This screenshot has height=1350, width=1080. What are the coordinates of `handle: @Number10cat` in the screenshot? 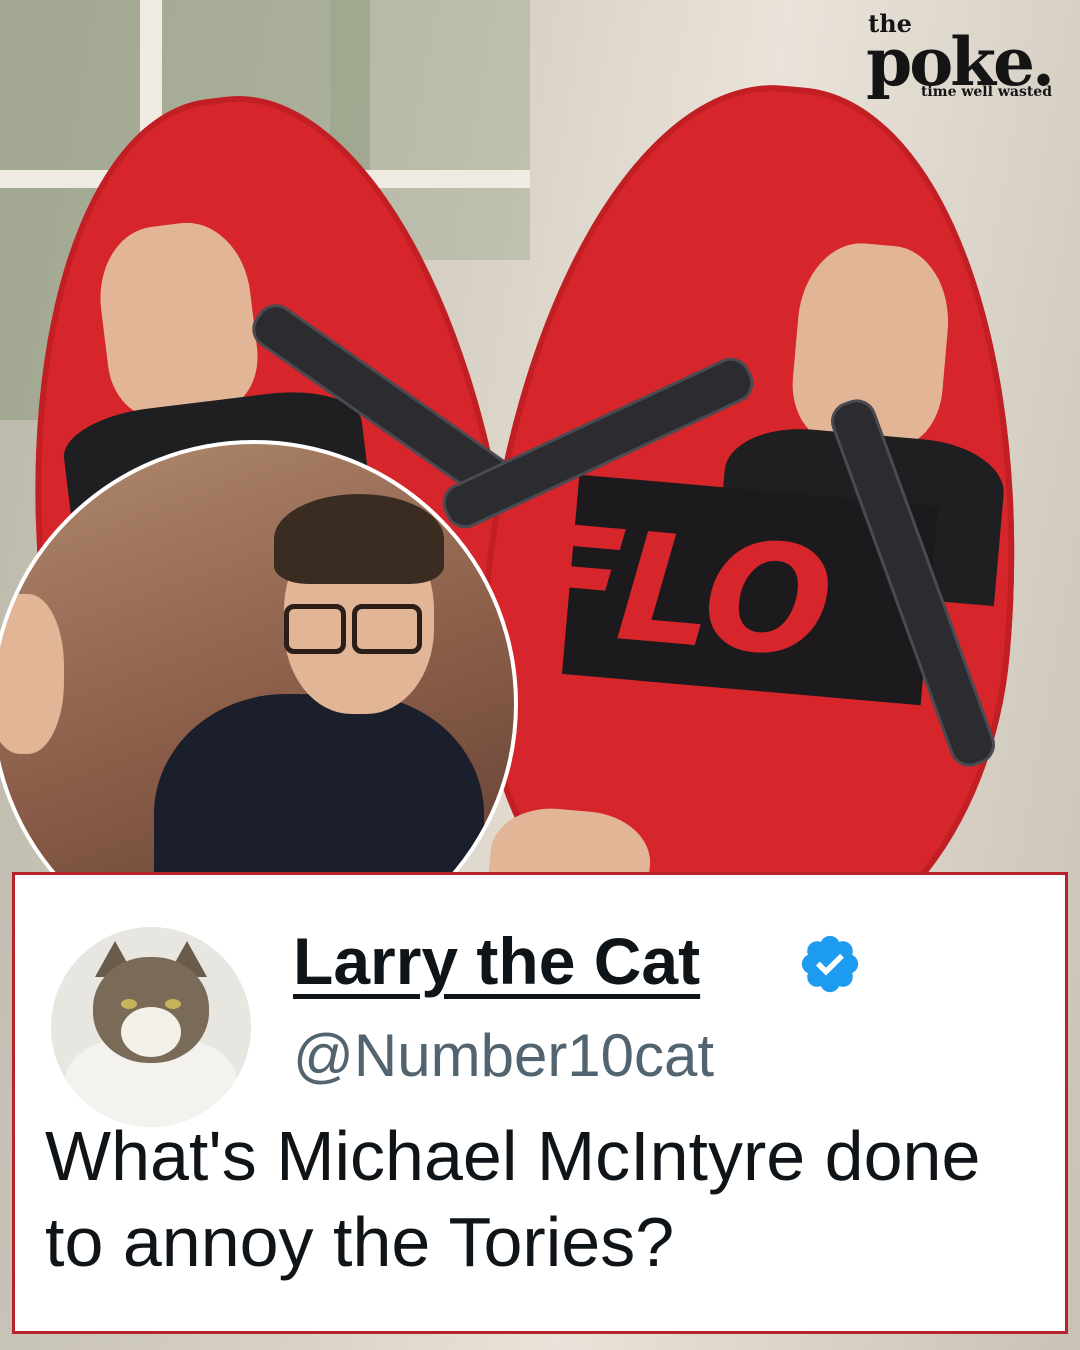 It's located at (503, 1055).